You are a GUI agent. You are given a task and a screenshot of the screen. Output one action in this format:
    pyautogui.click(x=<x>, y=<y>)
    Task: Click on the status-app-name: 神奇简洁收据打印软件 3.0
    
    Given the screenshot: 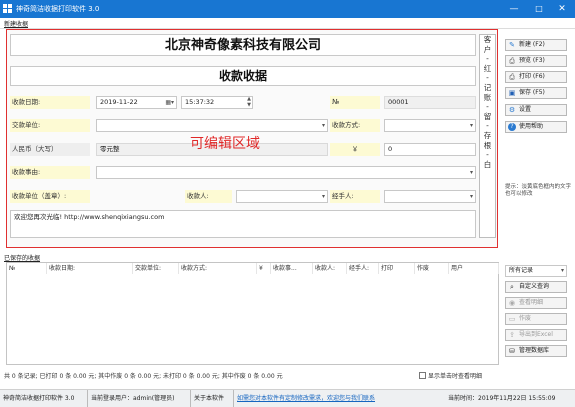 What is the action you would take?
    pyautogui.click(x=39, y=398)
    